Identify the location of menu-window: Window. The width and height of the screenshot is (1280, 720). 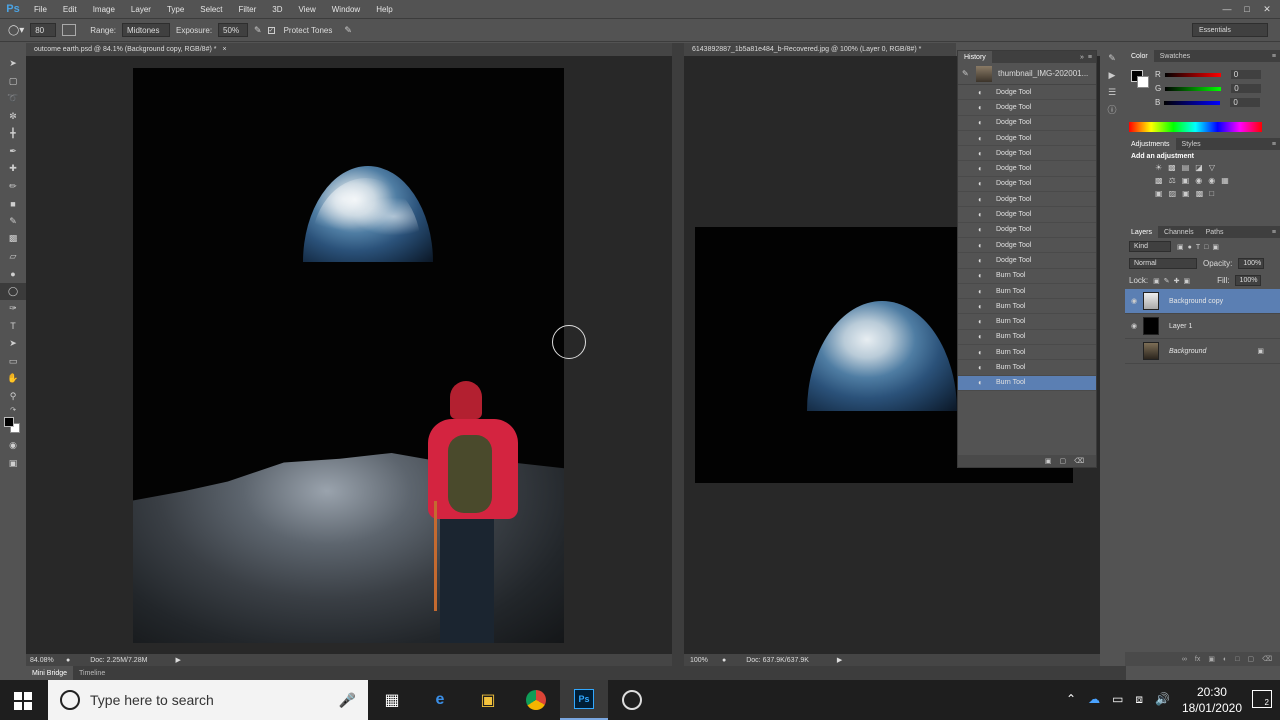
(346, 9).